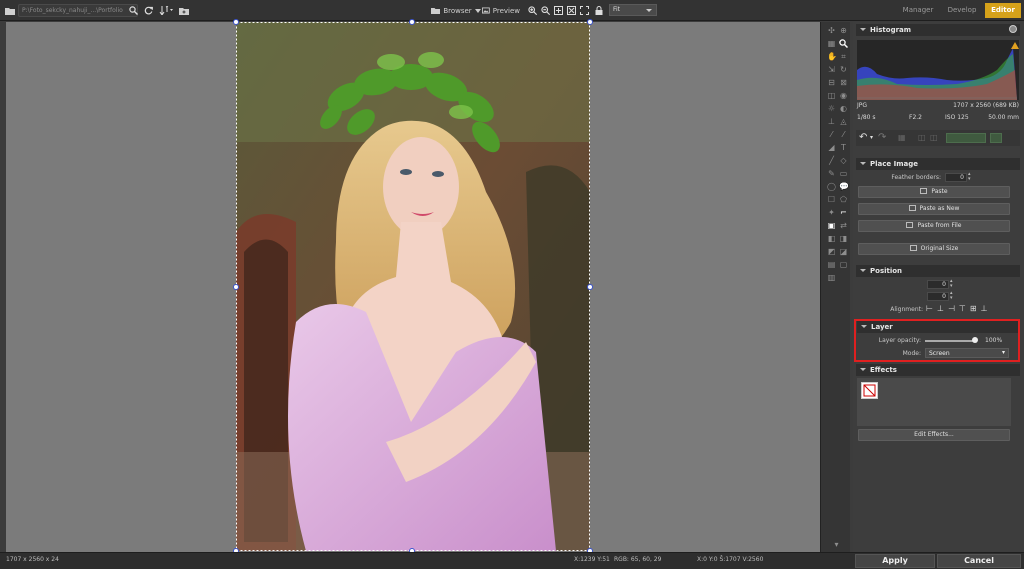 The height and width of the screenshot is (569, 1024). I want to click on align-top-icon: ⊤, so click(964, 308).